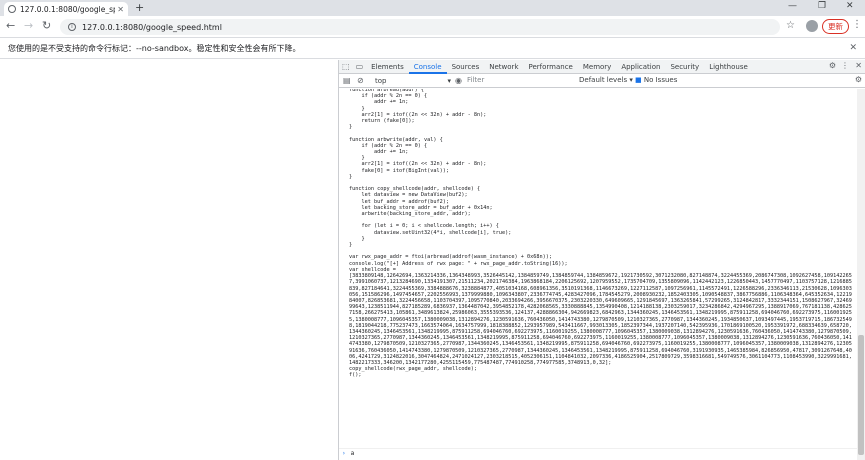 The height and width of the screenshot is (460, 865). What do you see at coordinates (812, 26) in the screenshot?
I see `profile-avatar` at bounding box center [812, 26].